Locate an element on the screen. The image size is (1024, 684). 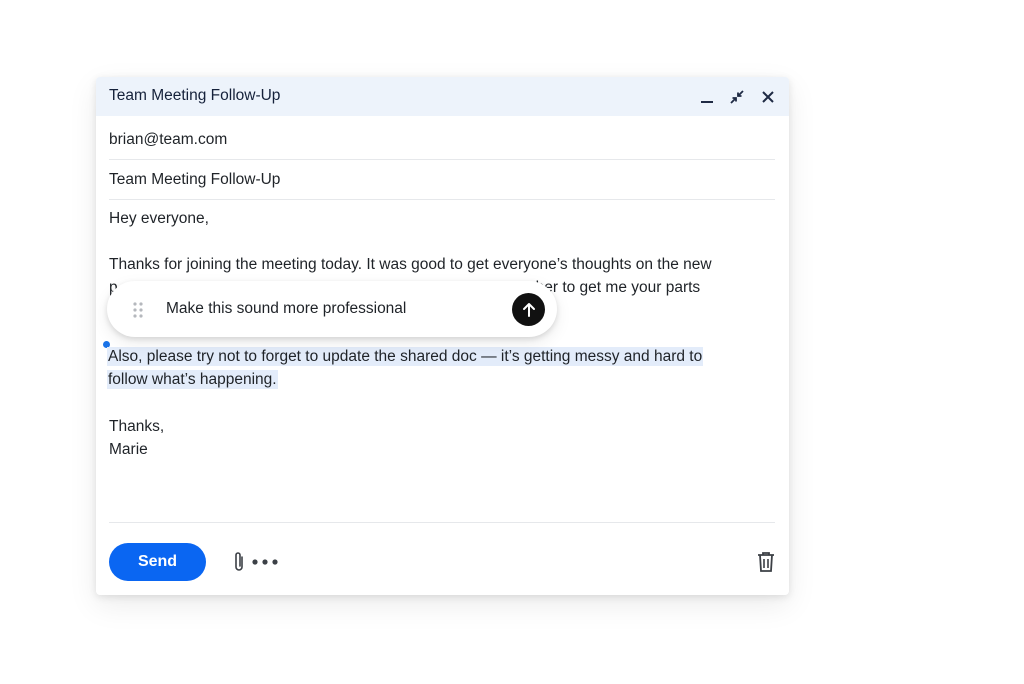
ai-submit-button is located at coordinates (528, 309).